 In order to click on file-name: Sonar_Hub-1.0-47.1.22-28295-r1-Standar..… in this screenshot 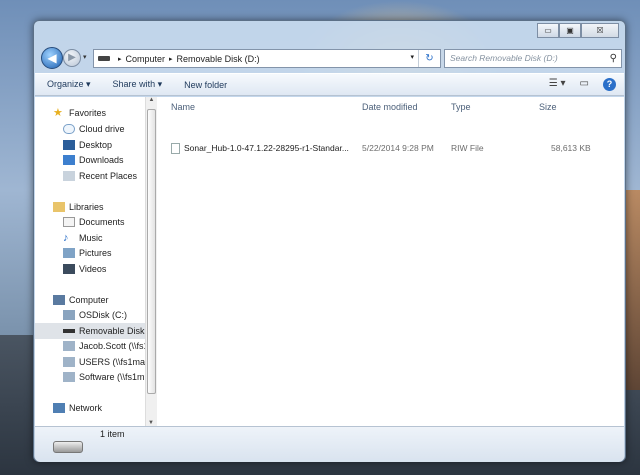, I will do `click(266, 148)`.